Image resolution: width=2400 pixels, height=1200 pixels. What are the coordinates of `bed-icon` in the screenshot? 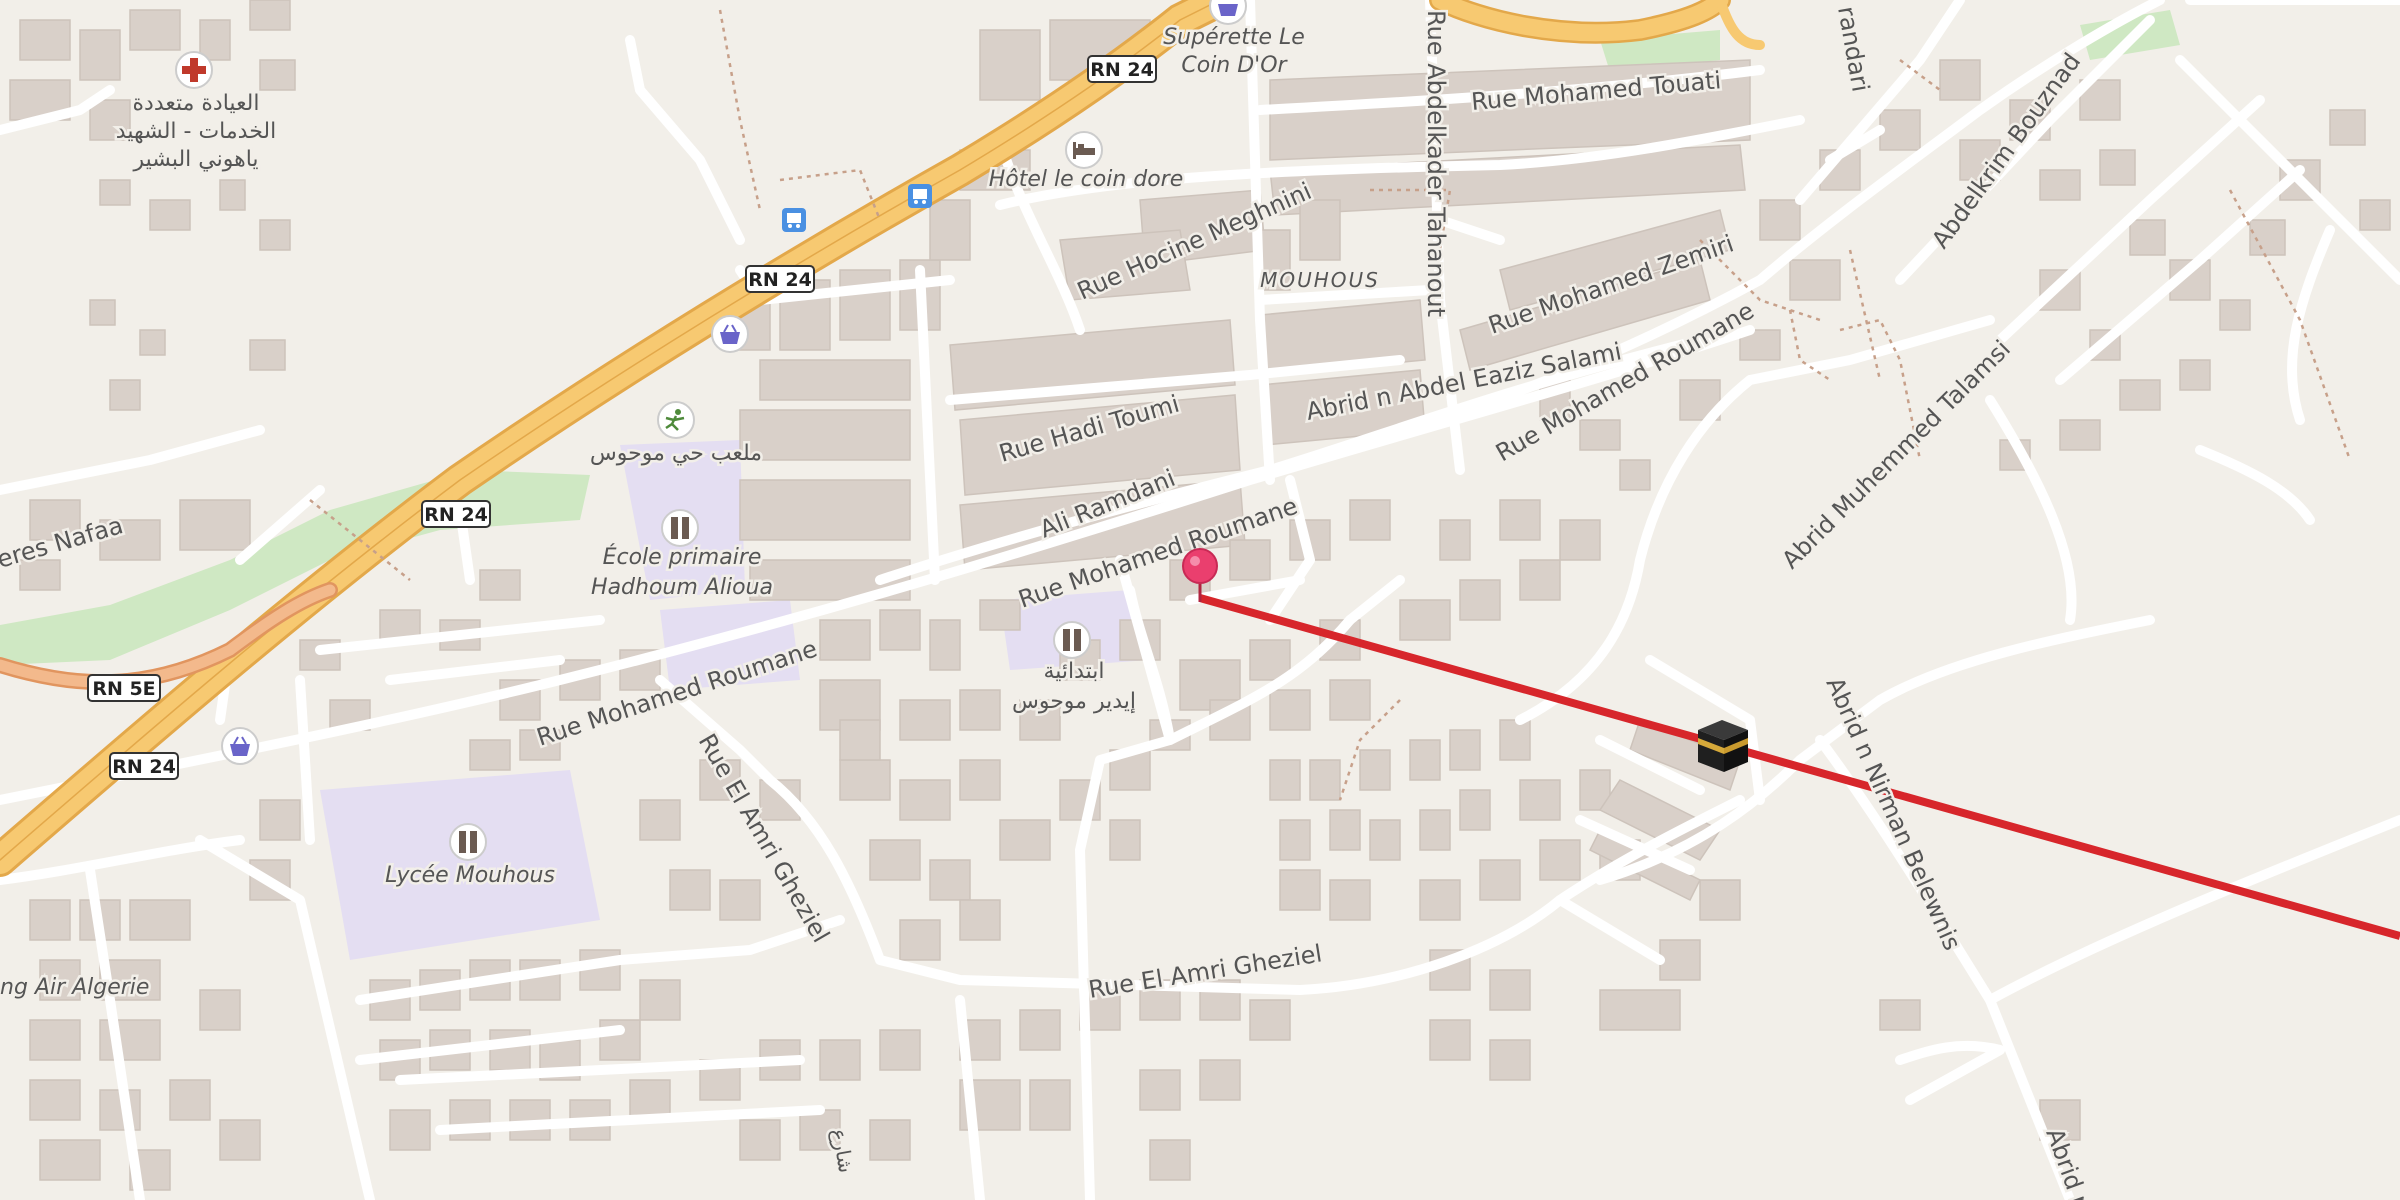 It's located at (1084, 150).